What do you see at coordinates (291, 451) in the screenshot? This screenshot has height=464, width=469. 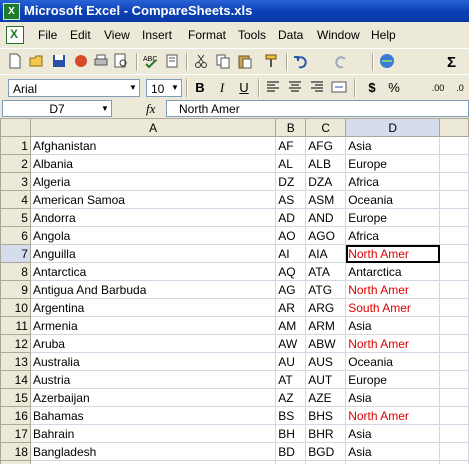 I see `cell-iso2: BD` at bounding box center [291, 451].